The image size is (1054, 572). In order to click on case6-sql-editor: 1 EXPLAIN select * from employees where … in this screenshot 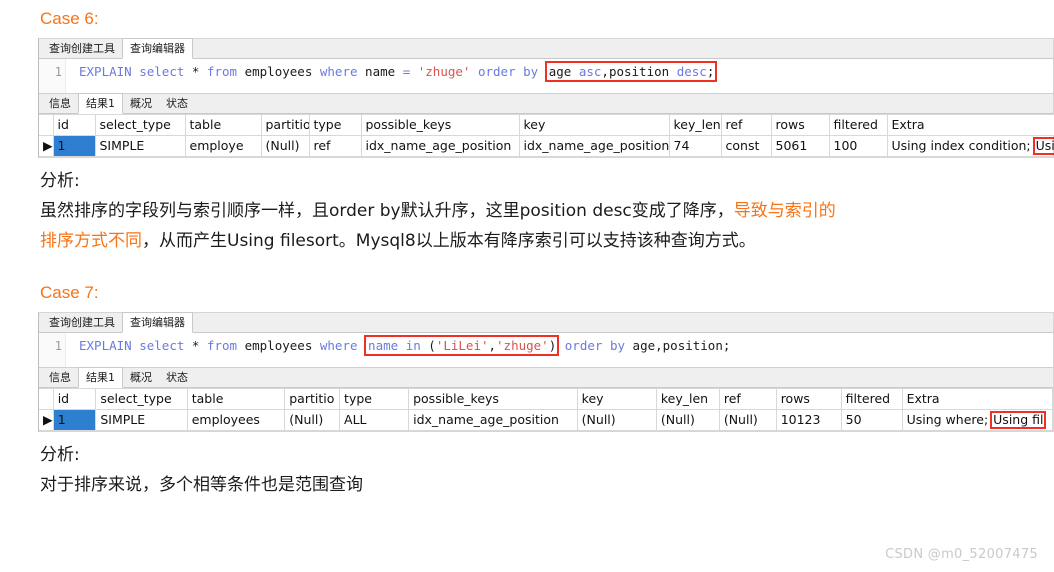, I will do `click(546, 76)`.